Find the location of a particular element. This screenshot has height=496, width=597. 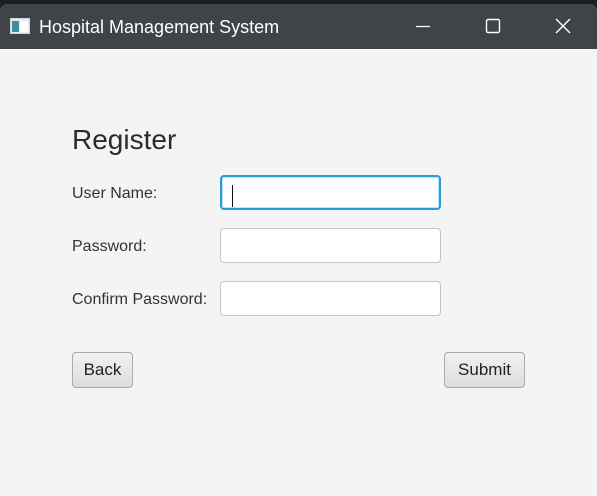

close-button is located at coordinates (563, 26).